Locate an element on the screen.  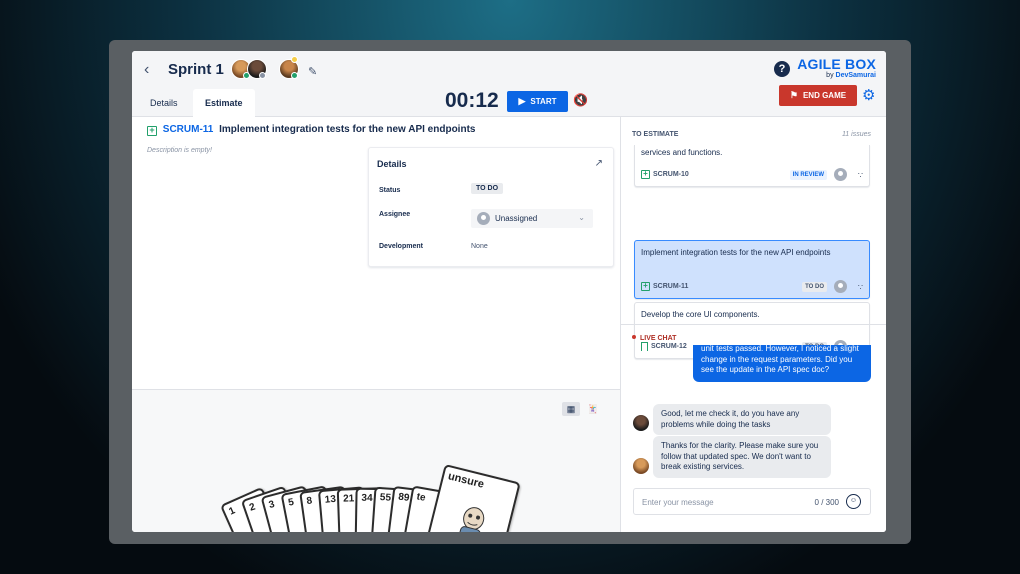
poker-card-value: 5 is located at coordinates (291, 502).